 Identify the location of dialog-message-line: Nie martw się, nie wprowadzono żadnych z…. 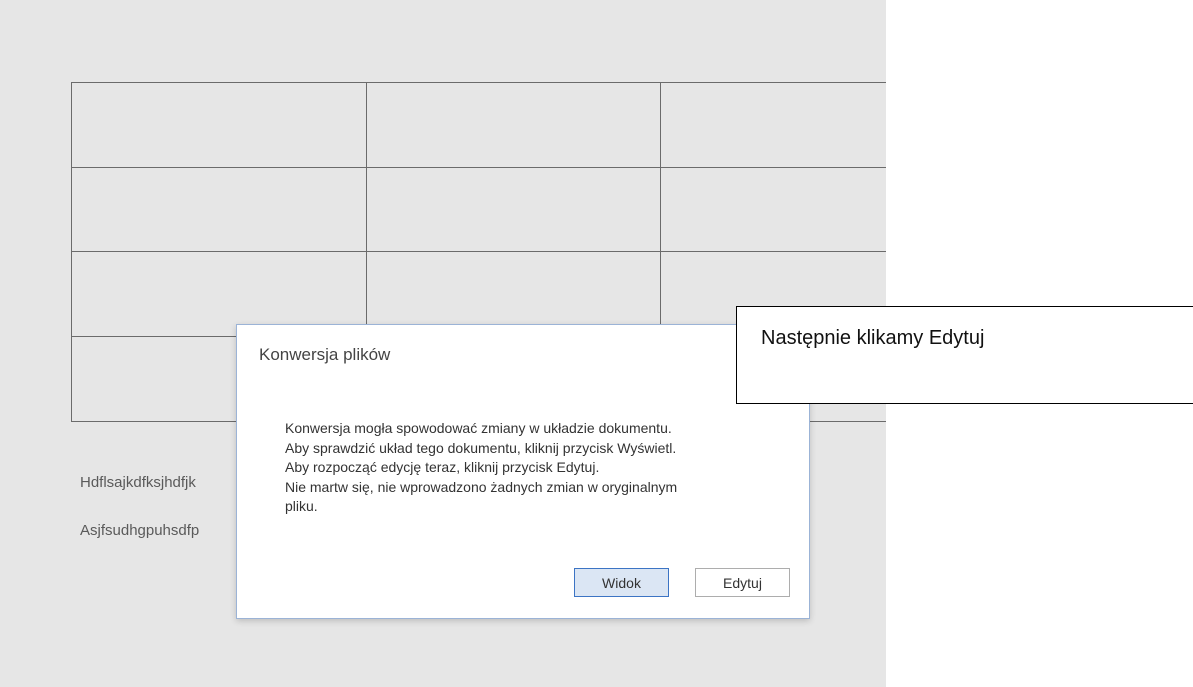
(481, 486).